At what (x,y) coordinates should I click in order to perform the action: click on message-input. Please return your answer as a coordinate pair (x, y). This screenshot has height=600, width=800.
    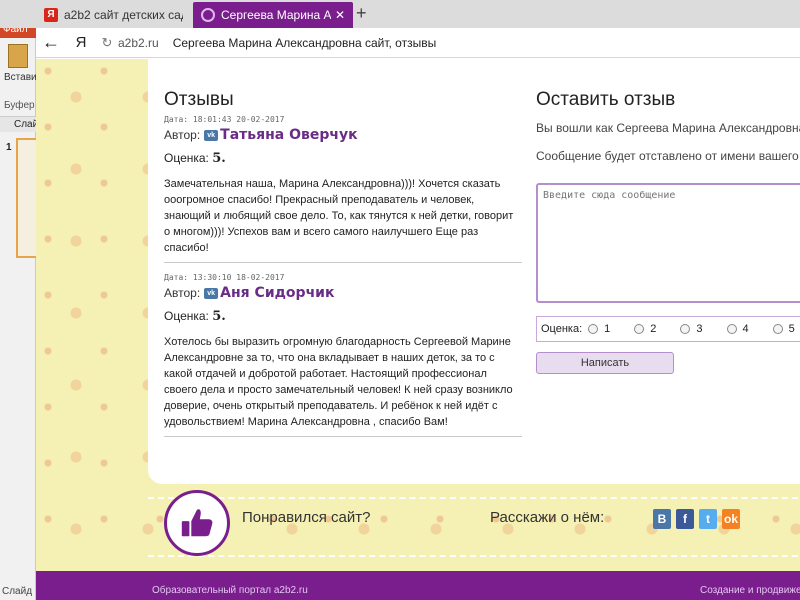
    Looking at the image, I should click on (668, 243).